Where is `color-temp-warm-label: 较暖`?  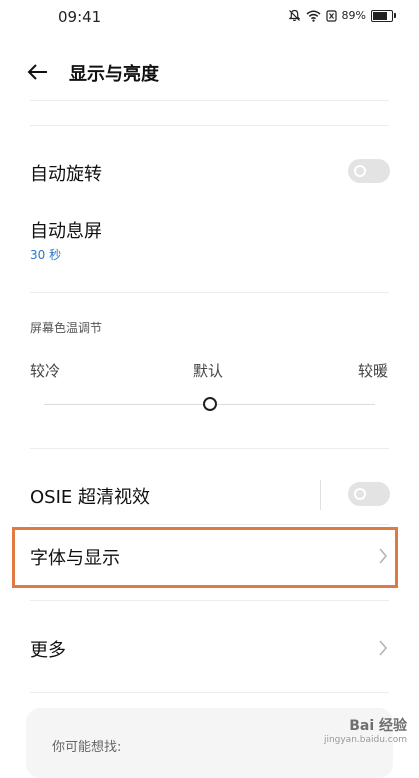
color-temp-warm-label: 较暖 is located at coordinates (373, 371).